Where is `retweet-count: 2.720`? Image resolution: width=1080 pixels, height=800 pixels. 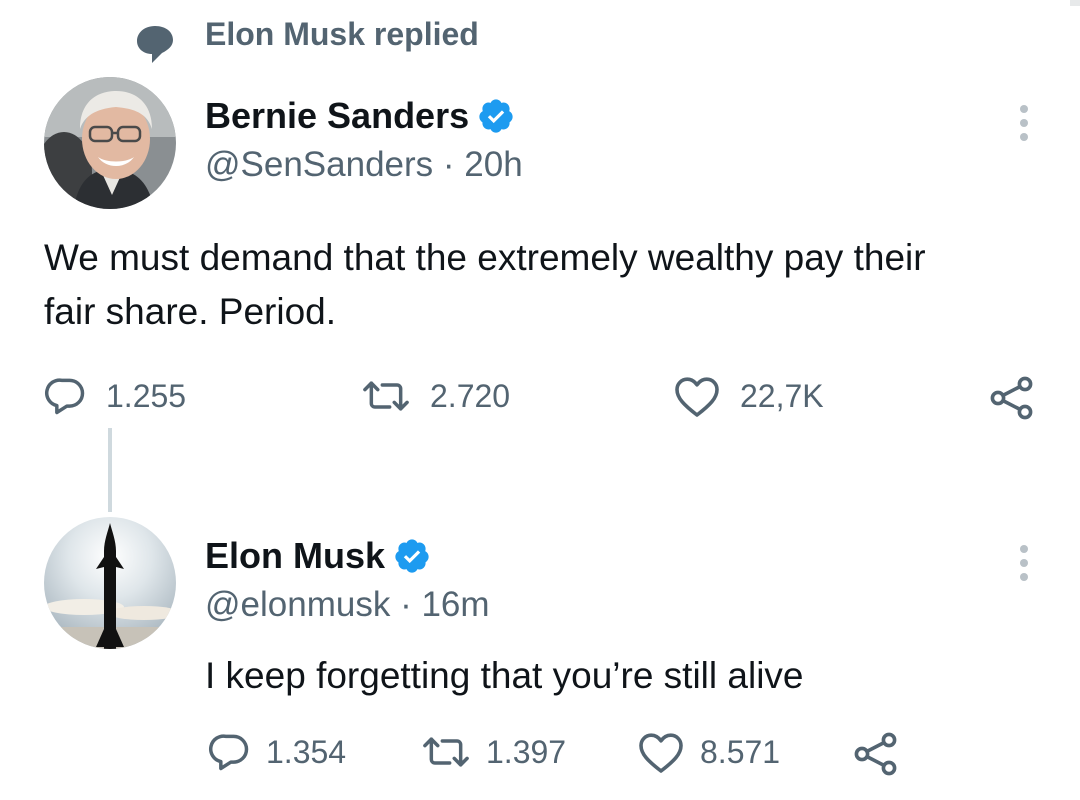
retweet-count: 2.720 is located at coordinates (470, 395).